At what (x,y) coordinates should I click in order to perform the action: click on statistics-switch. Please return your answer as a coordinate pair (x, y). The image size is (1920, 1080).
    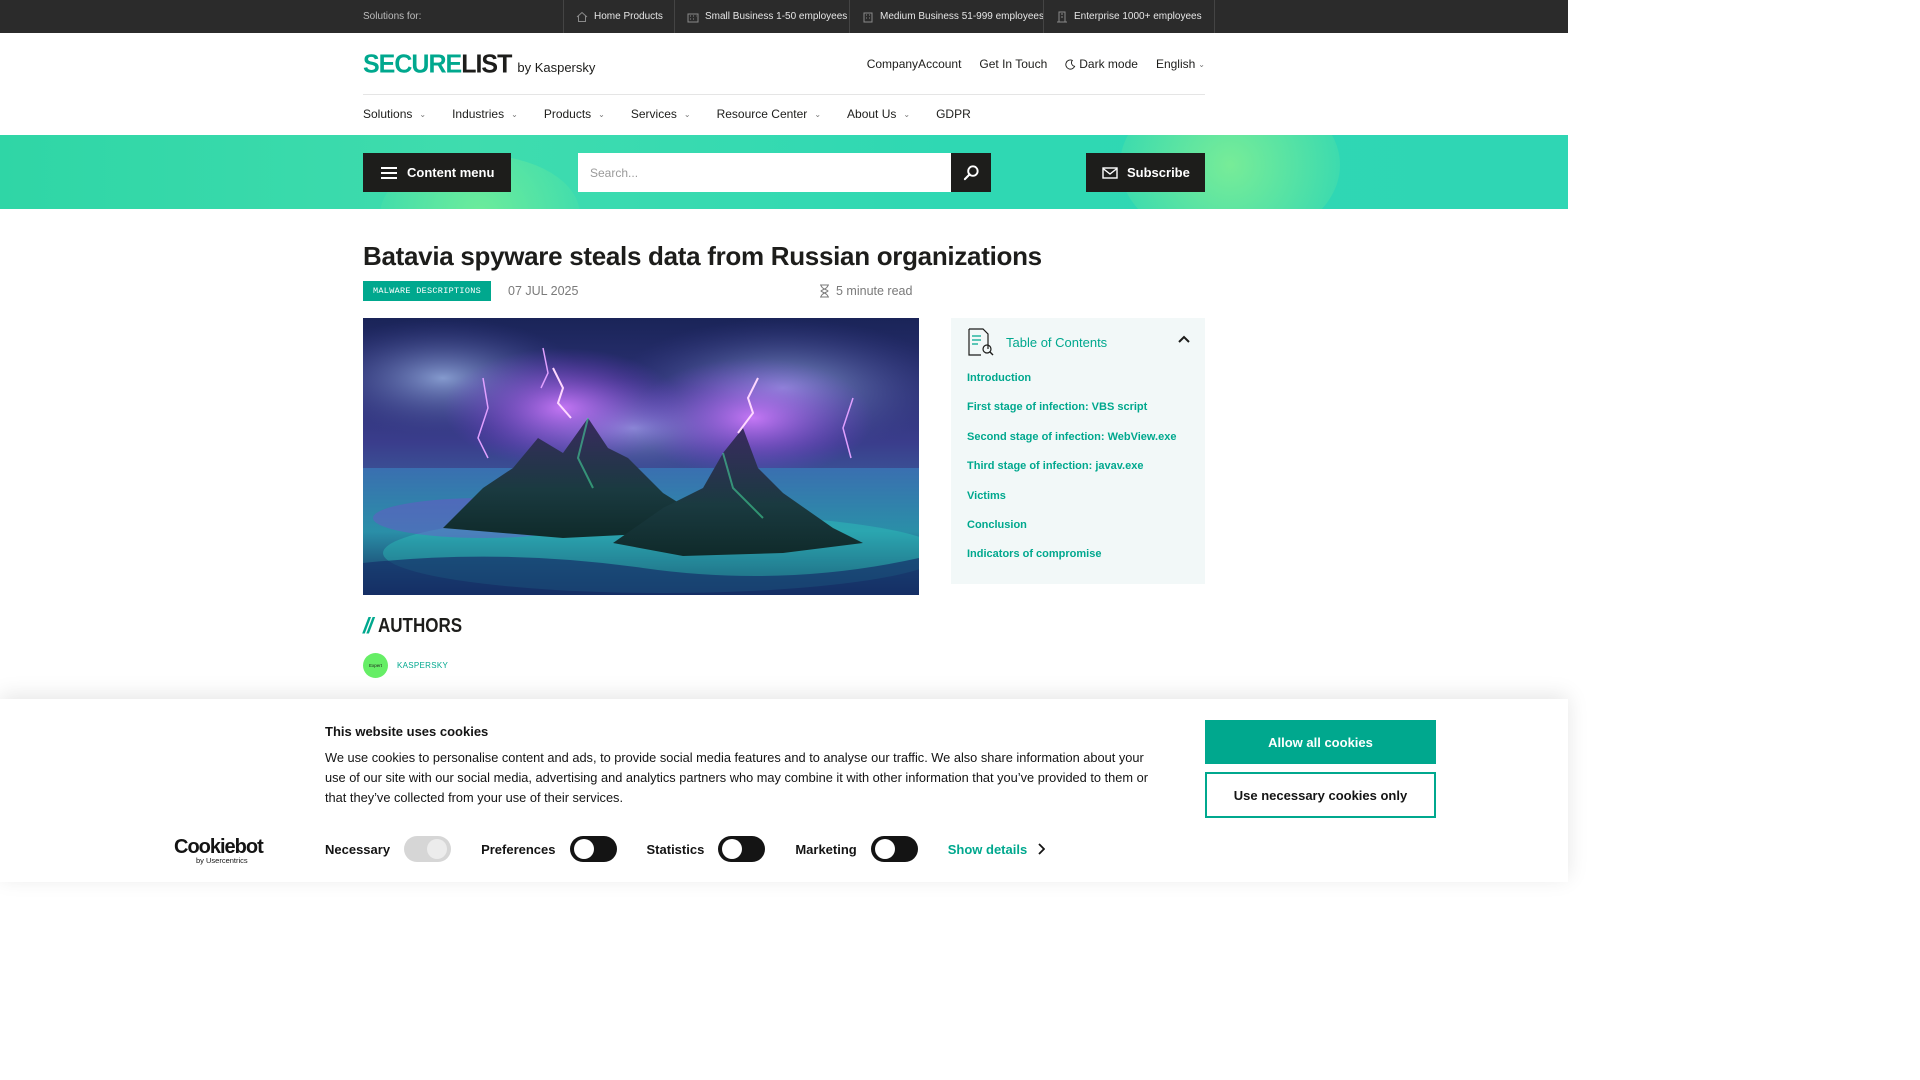
    Looking at the image, I should click on (742, 849).